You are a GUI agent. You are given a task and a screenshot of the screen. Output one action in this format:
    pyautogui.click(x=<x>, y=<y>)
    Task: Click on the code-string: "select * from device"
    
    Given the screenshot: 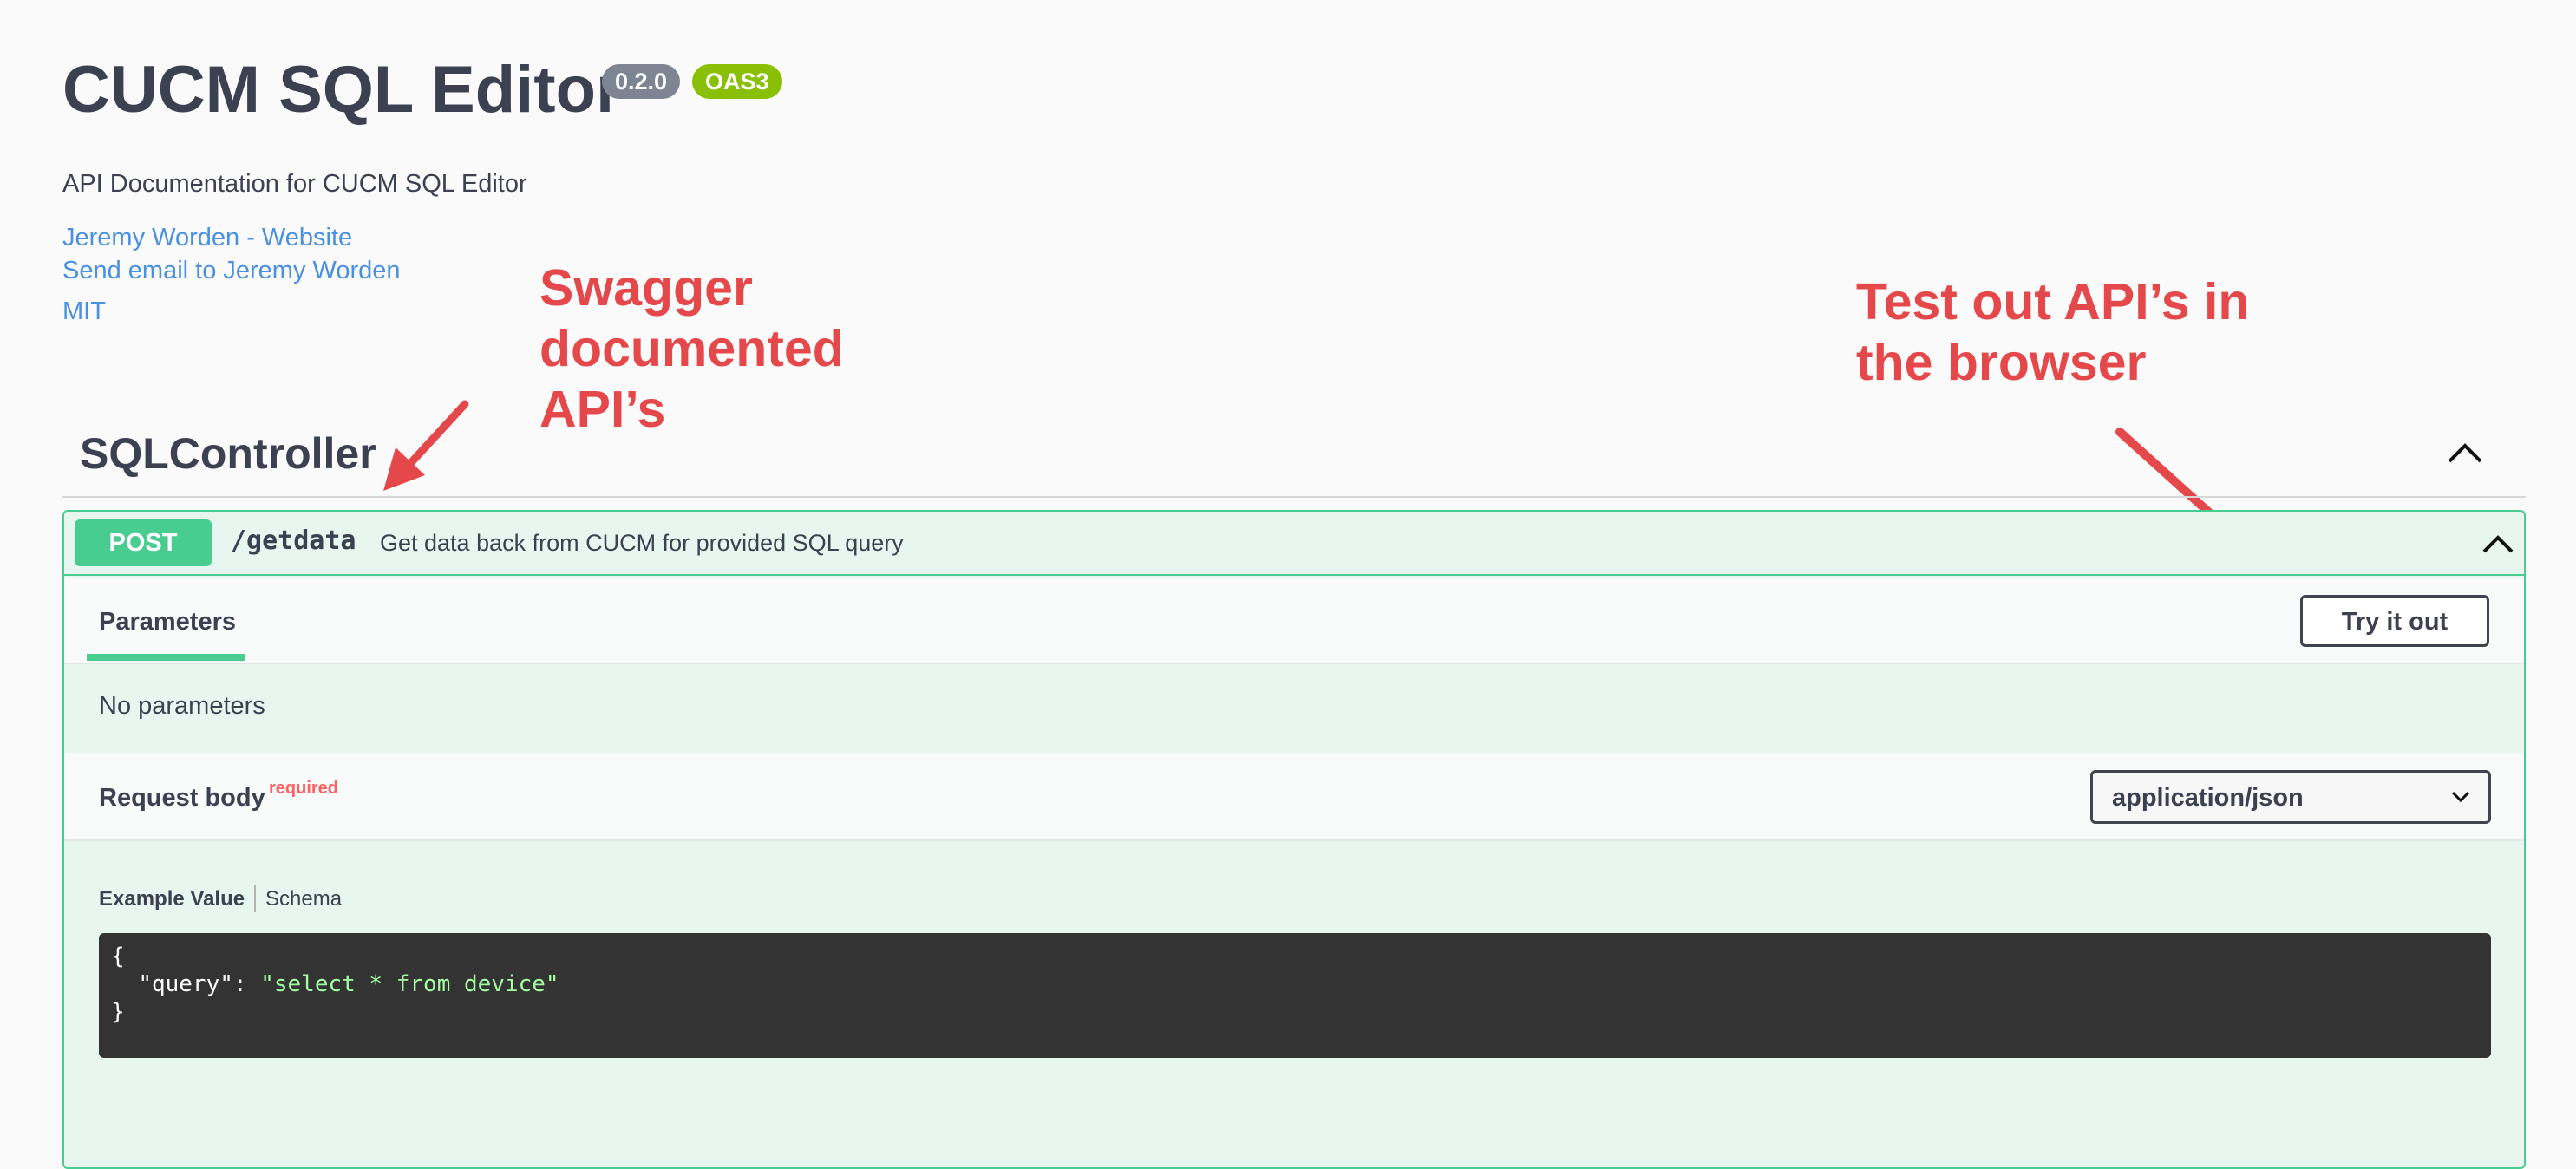 What is the action you would take?
    pyautogui.click(x=409, y=984)
    